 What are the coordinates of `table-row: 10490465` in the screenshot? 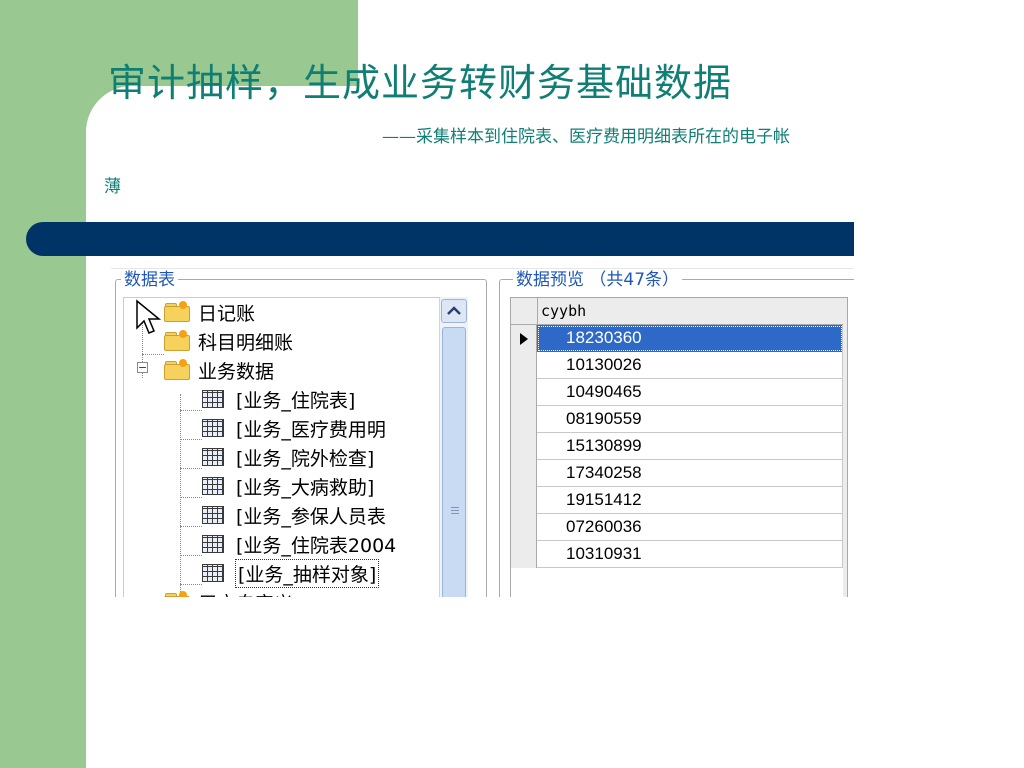 It's located at (679, 392).